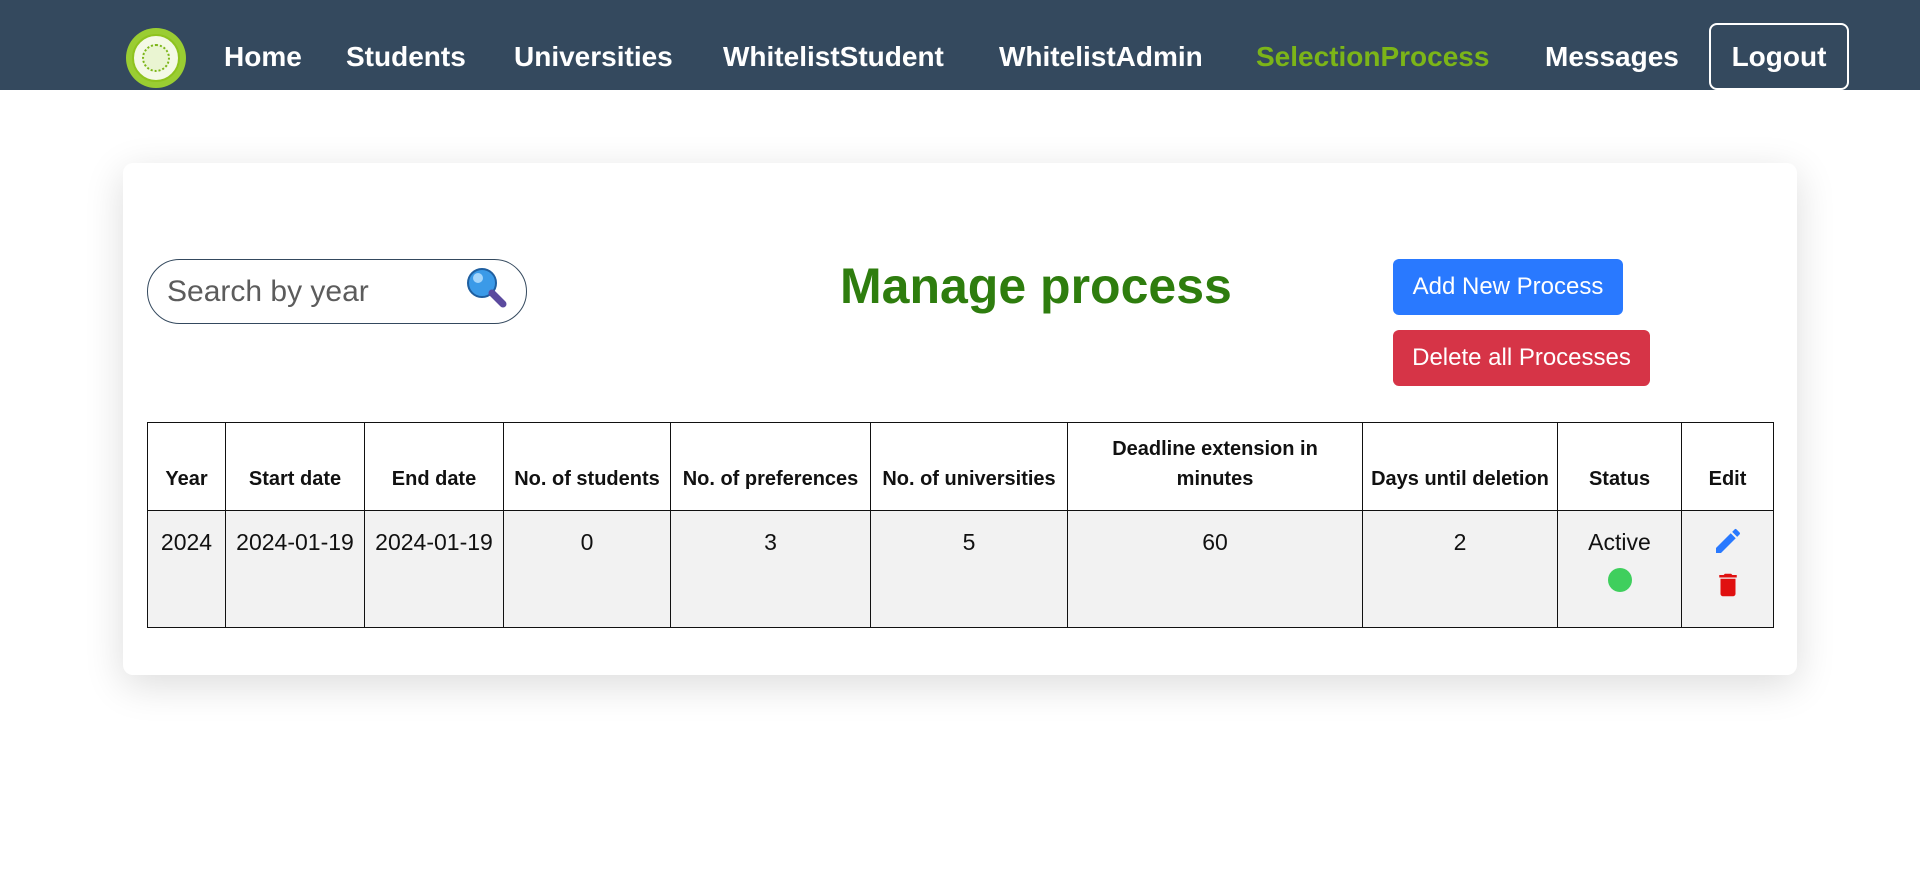  I want to click on cell-edit, so click(1727, 569).